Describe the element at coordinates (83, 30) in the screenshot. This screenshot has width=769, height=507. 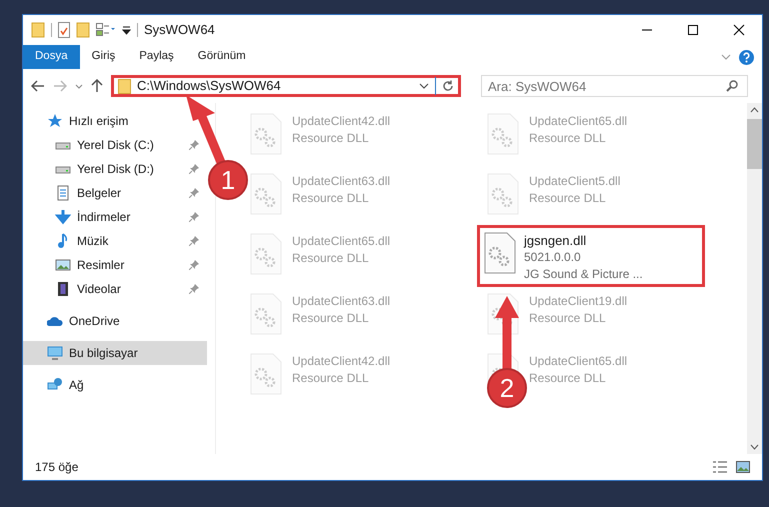
I see `new-folder-icon` at that location.